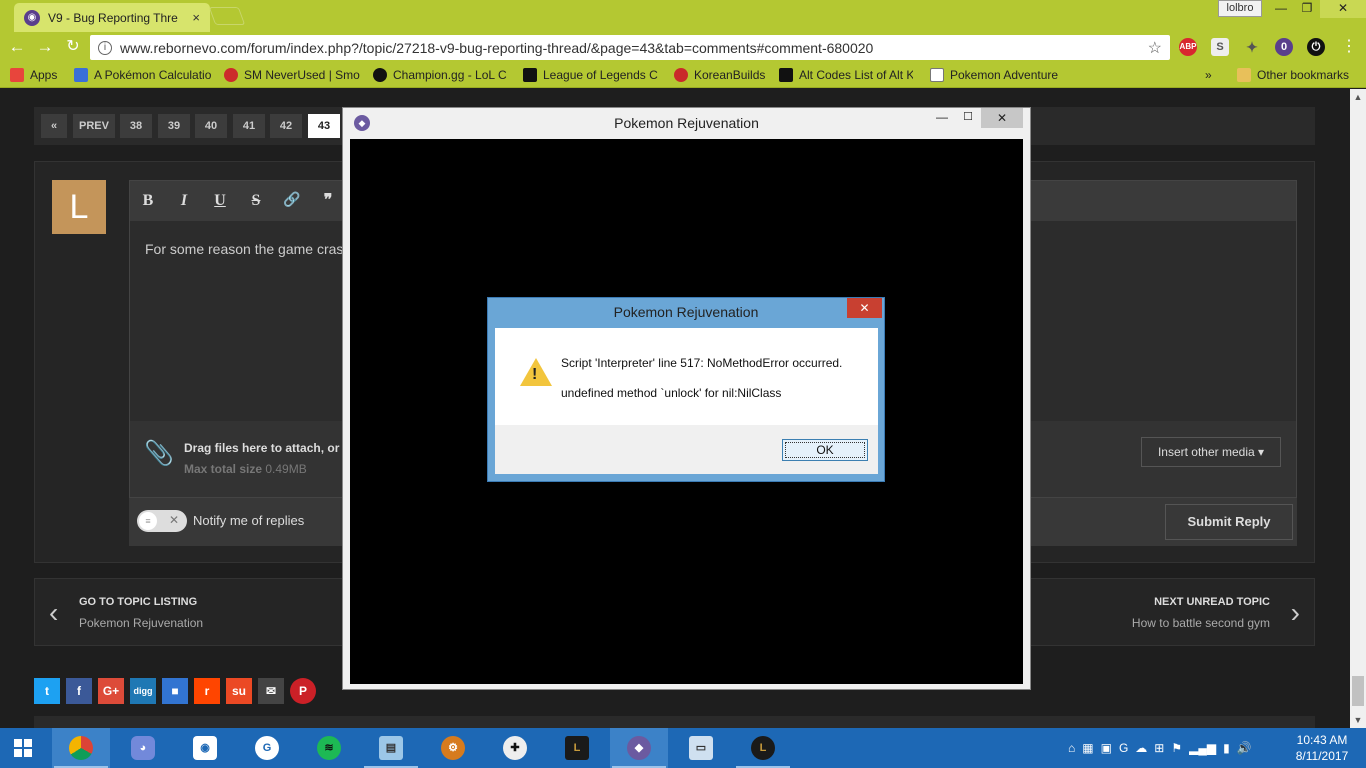 The image size is (1366, 768). I want to click on facebook-share-icon: f, so click(79, 691).